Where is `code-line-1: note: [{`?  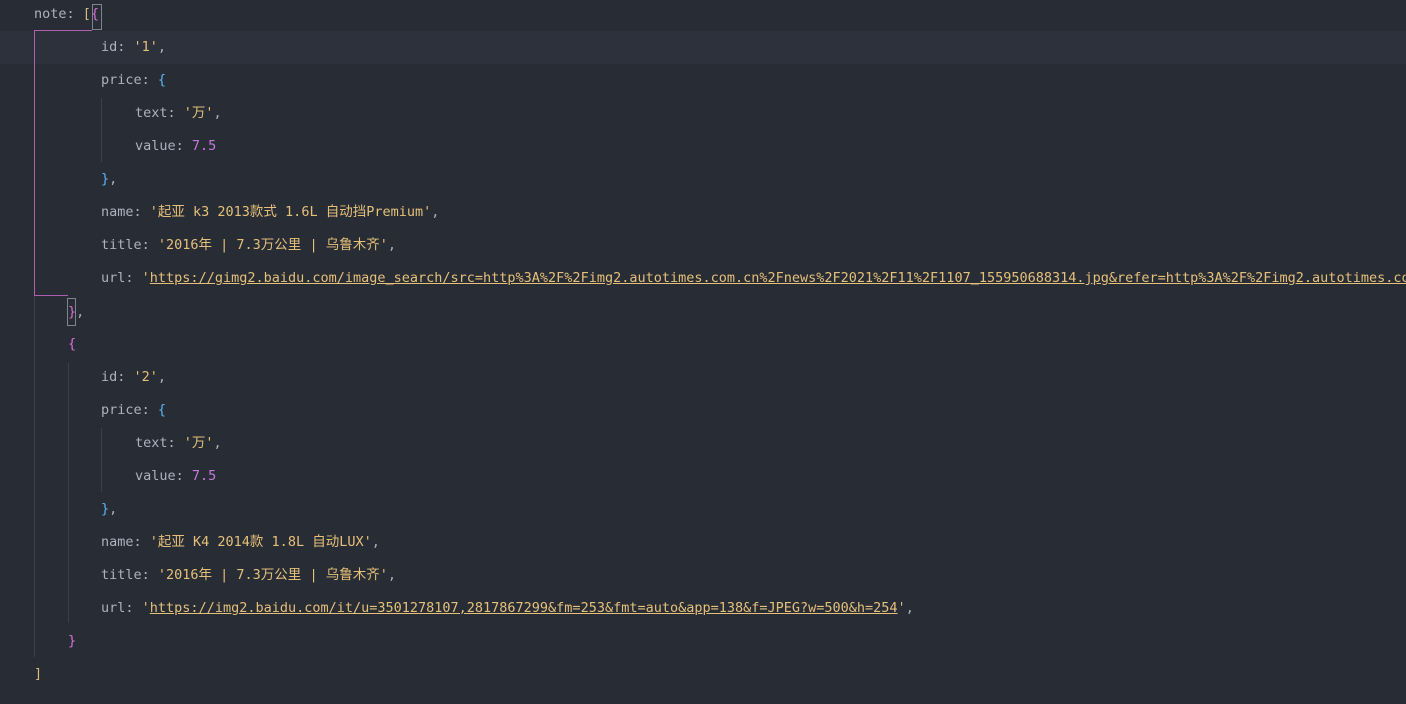
code-line-1: note: [{ is located at coordinates (703, 15).